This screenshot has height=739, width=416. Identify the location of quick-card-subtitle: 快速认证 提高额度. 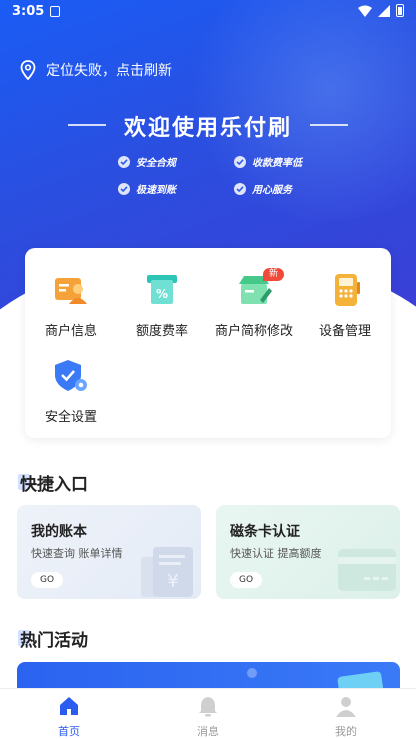
(276, 553).